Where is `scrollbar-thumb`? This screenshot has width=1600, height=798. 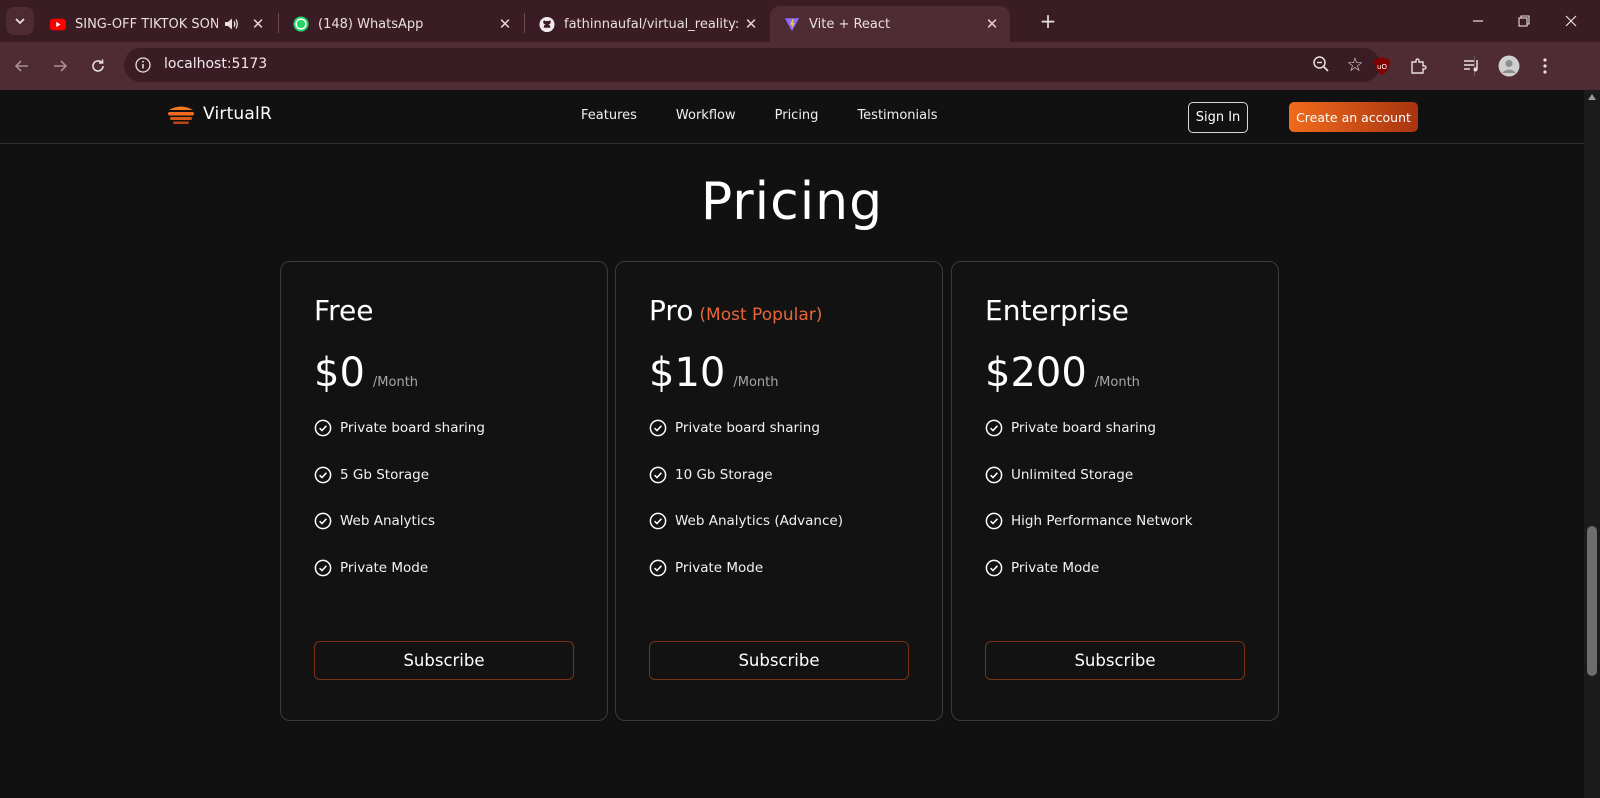 scrollbar-thumb is located at coordinates (1592, 601).